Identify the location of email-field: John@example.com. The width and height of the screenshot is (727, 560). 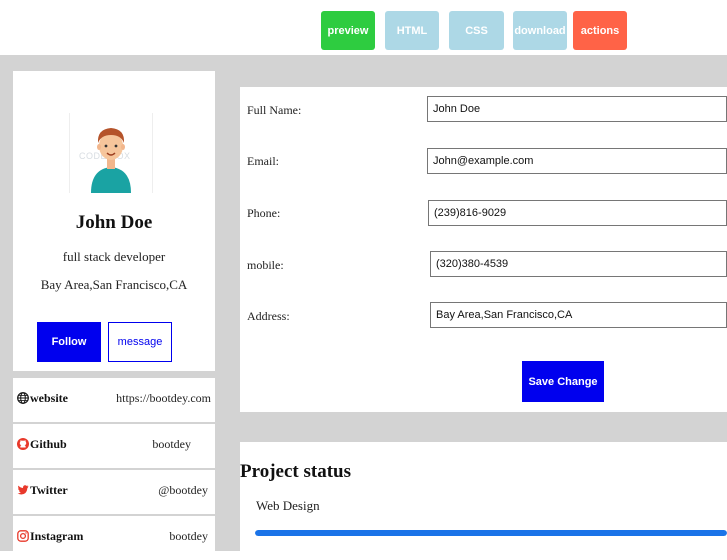
(577, 161).